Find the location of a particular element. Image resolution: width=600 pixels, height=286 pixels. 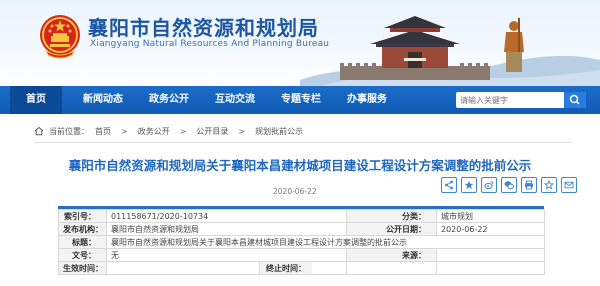

expiry-time-label: 终止时间： is located at coordinates (285, 268).